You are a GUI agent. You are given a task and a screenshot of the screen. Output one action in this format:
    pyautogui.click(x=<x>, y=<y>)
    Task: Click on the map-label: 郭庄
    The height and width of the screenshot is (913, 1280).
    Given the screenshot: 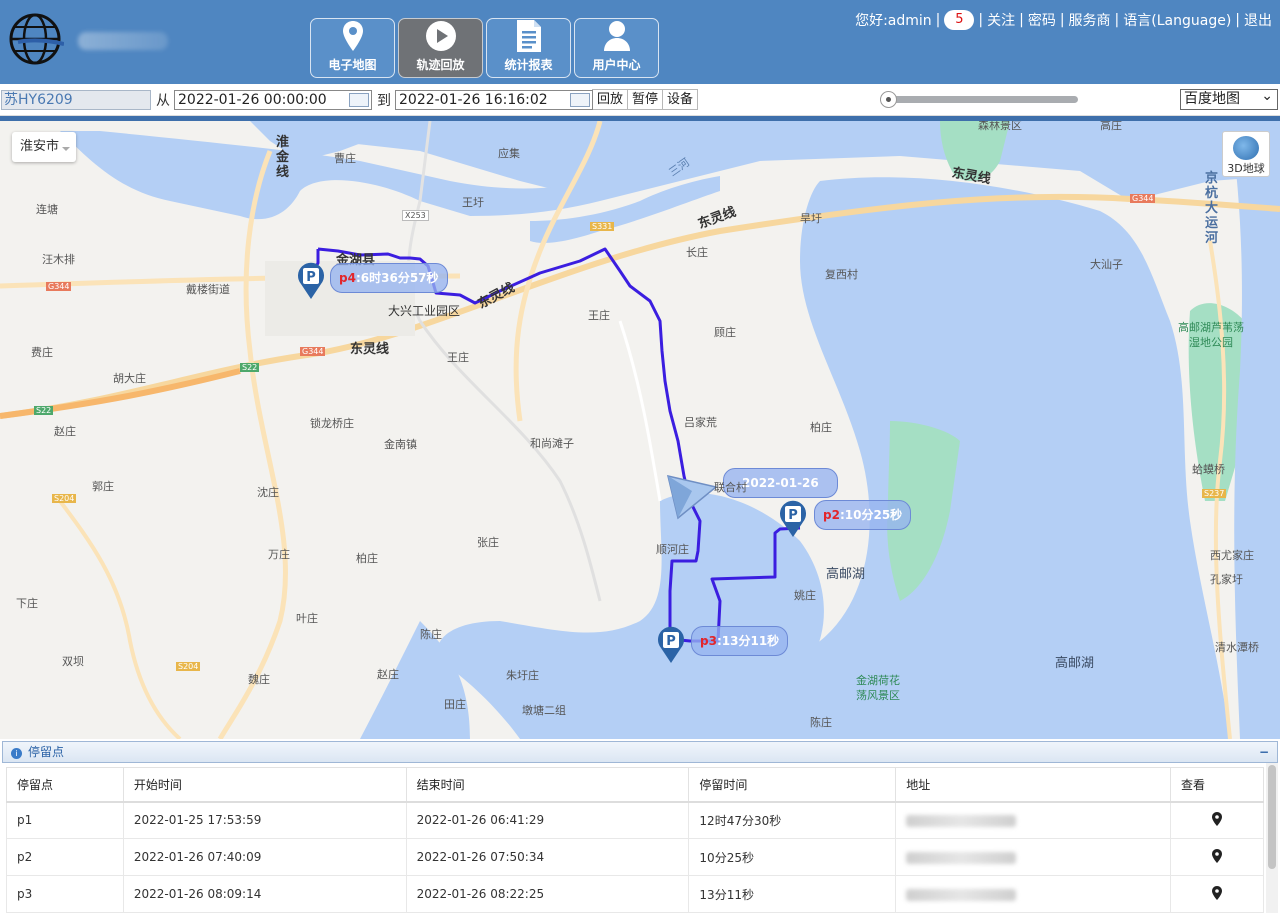 What is the action you would take?
    pyautogui.click(x=103, y=486)
    